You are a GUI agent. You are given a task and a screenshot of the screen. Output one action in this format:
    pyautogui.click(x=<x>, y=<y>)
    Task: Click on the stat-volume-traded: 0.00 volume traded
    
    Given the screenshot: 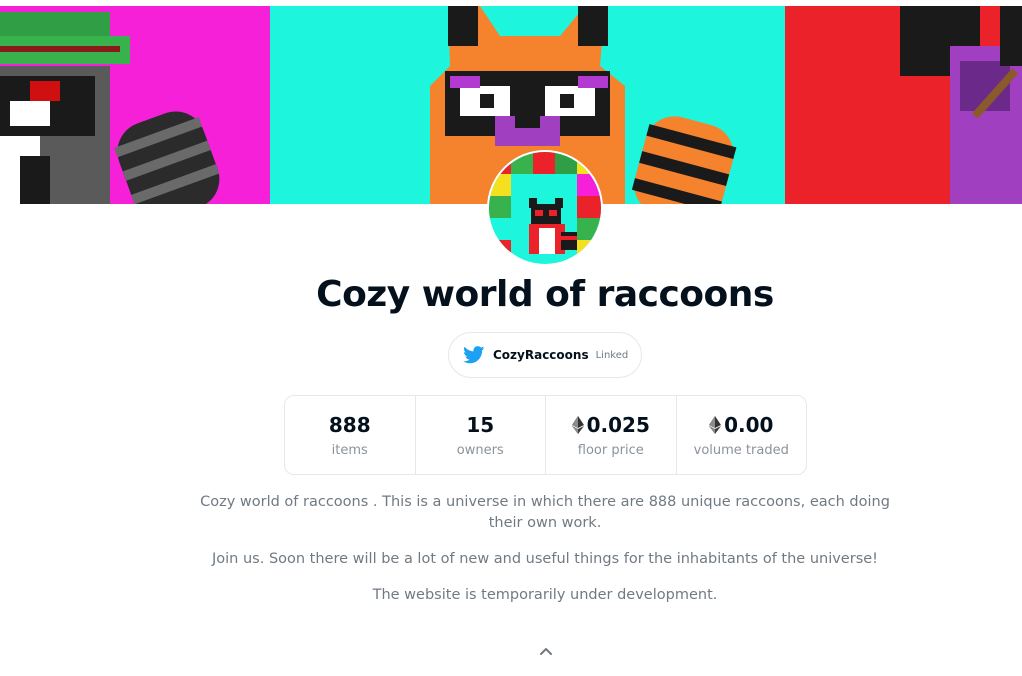 What is the action you would take?
    pyautogui.click(x=742, y=435)
    